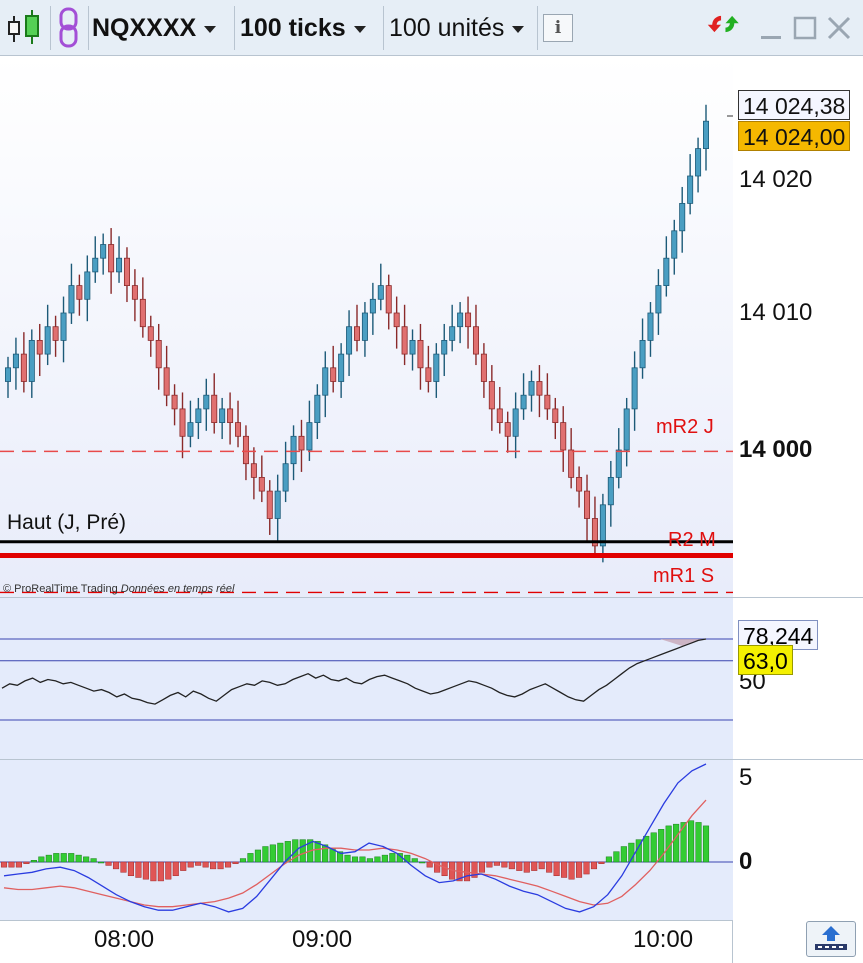 This screenshot has width=863, height=963. I want to click on candlestick-chart-icon, so click(25, 28).